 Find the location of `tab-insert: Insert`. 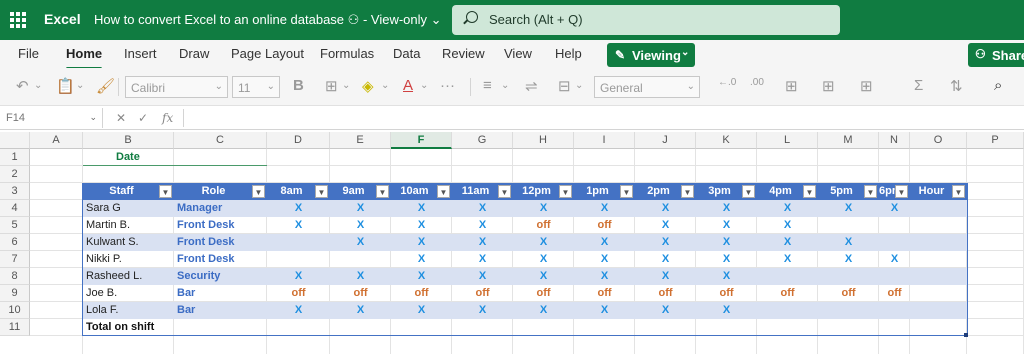

tab-insert: Insert is located at coordinates (140, 53).